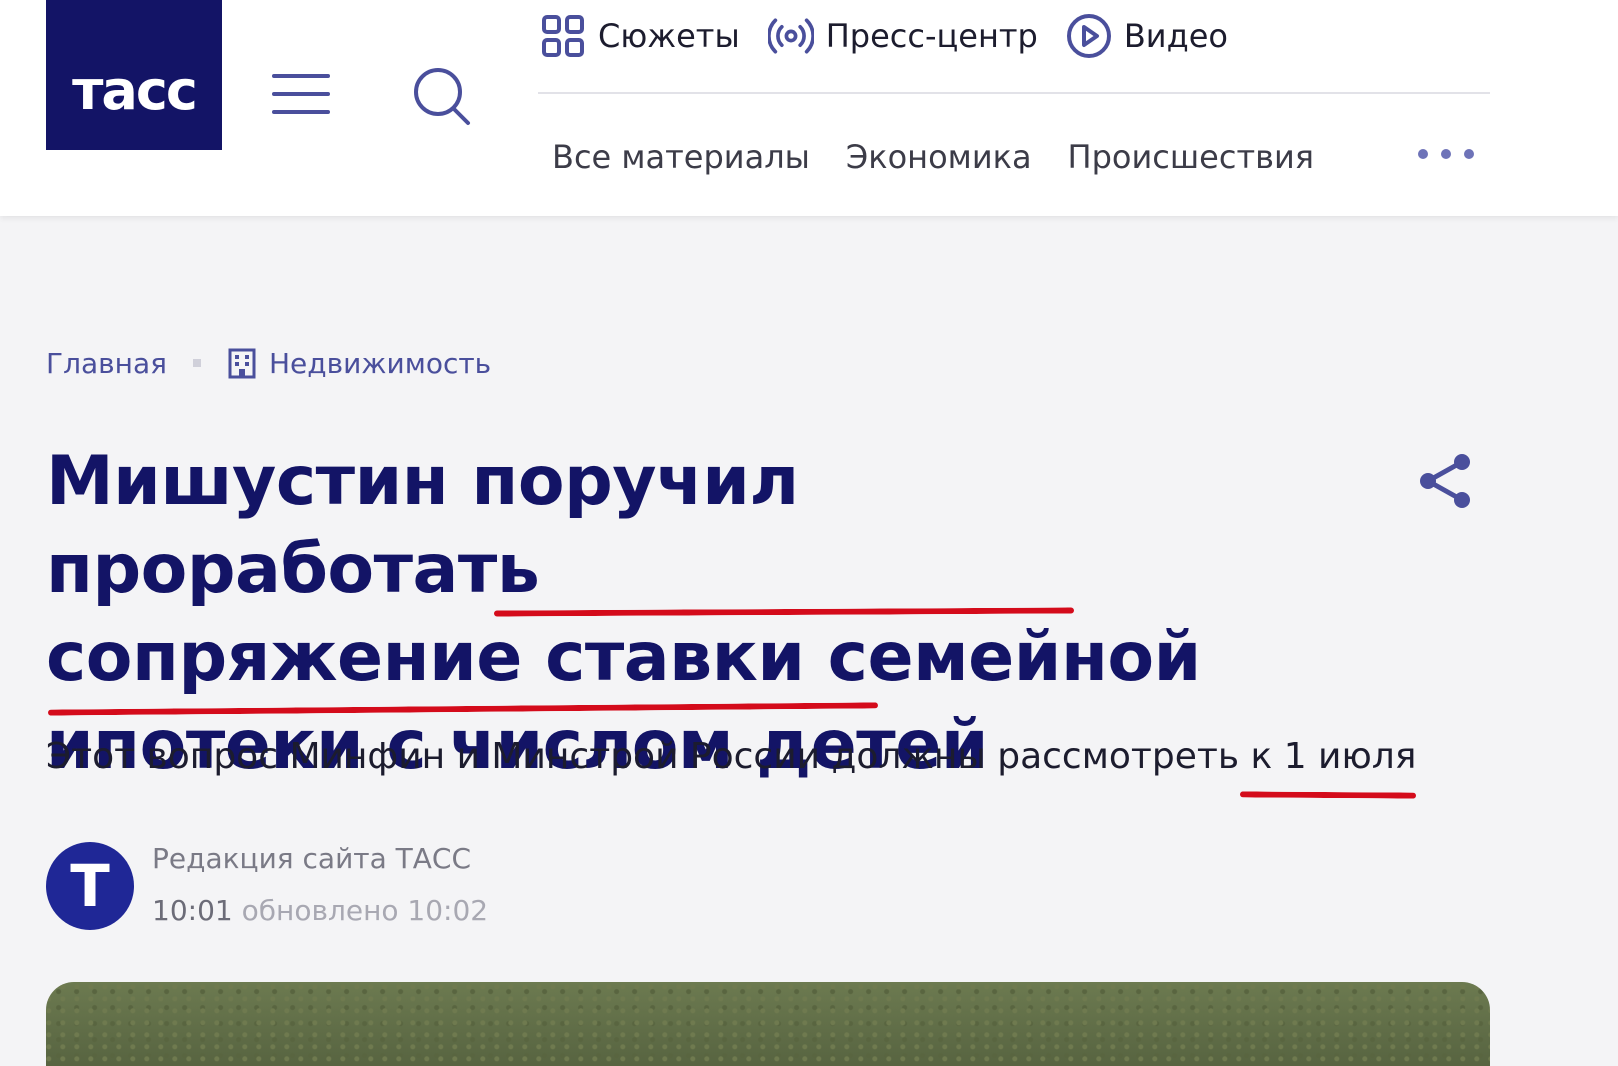  I want to click on tass-logo: тасс, so click(134, 75).